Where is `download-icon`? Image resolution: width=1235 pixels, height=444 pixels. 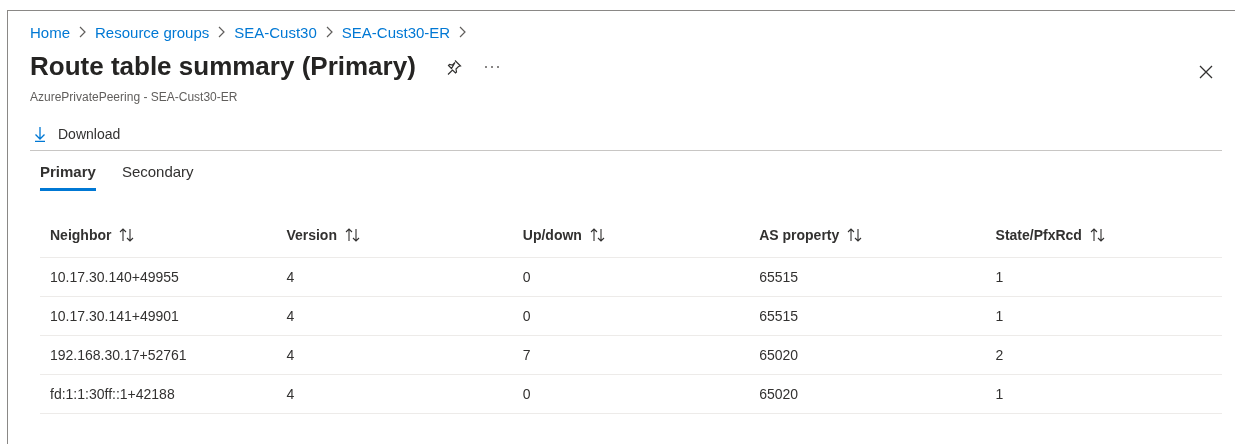
download-icon is located at coordinates (40, 134).